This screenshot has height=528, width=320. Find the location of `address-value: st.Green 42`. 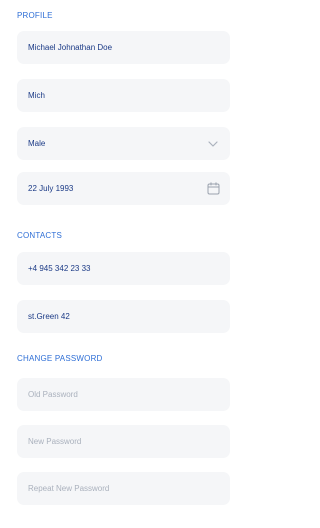

address-value: st.Green 42 is located at coordinates (49, 316).